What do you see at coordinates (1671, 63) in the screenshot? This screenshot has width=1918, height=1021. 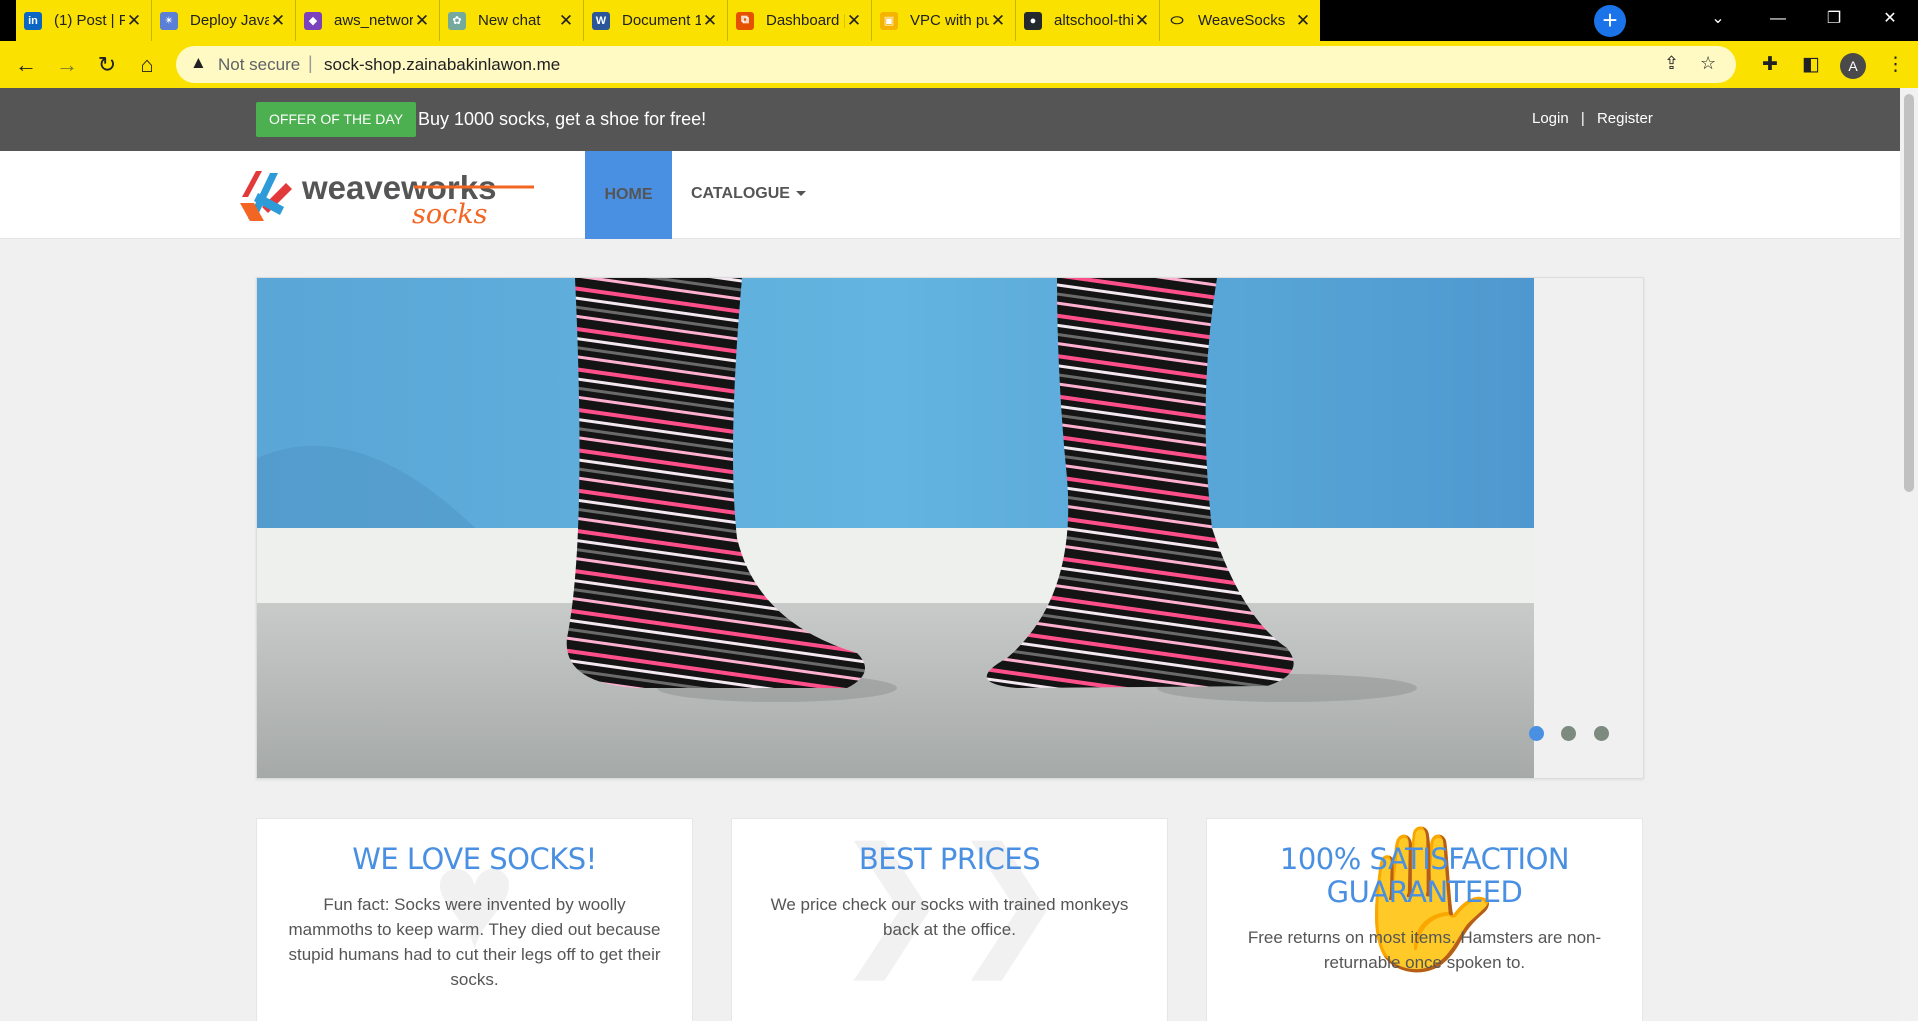 I see `share-icon: ⇪` at bounding box center [1671, 63].